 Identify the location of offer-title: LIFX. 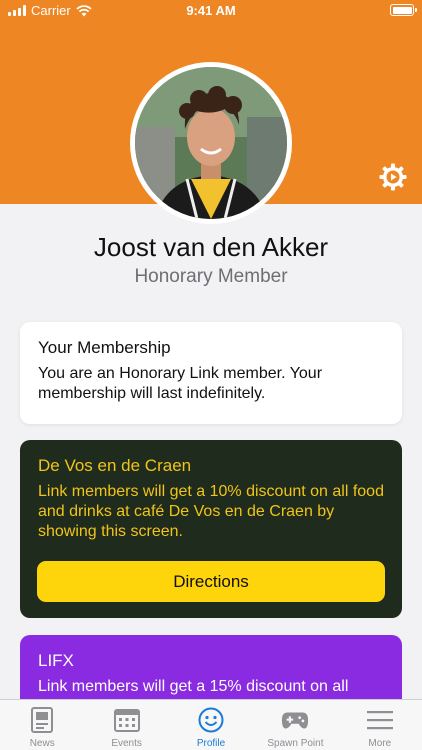
(56, 660).